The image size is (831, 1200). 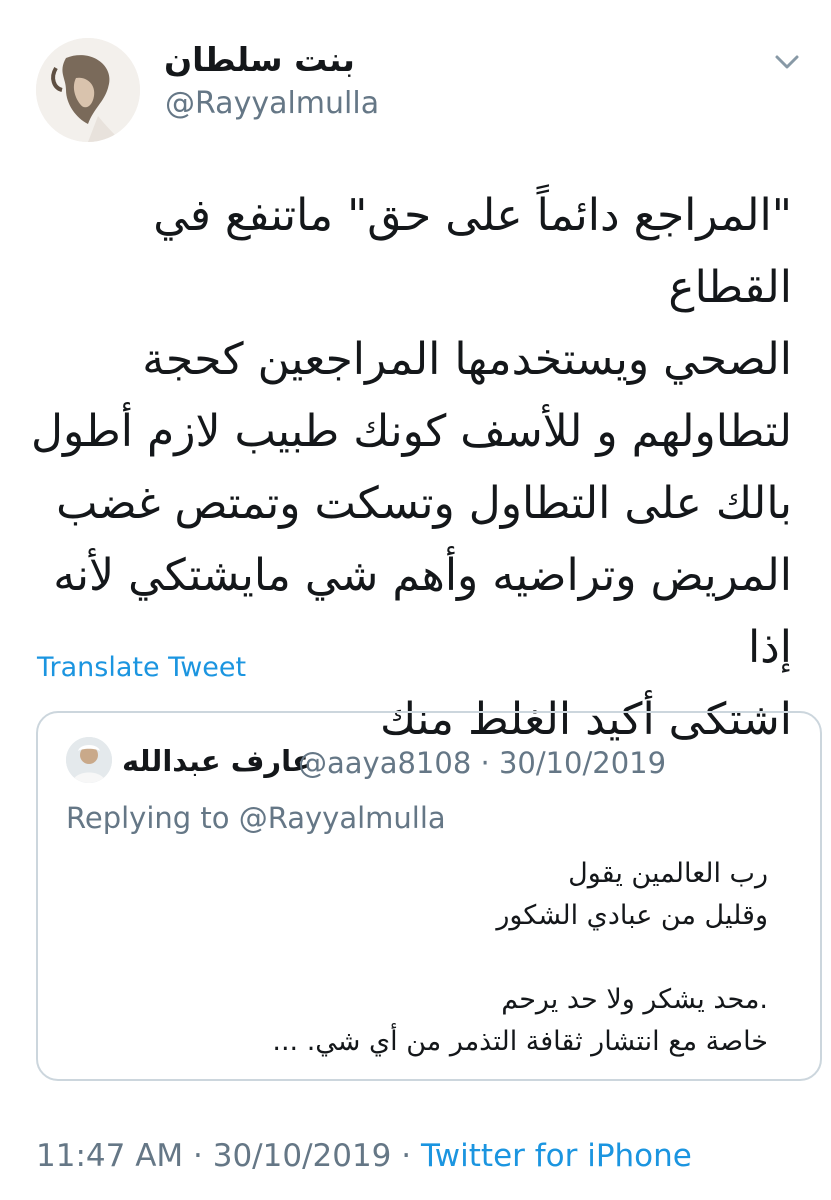 I want to click on quoted-meta: @aaya8108 · 30/10/2019, so click(x=482, y=763).